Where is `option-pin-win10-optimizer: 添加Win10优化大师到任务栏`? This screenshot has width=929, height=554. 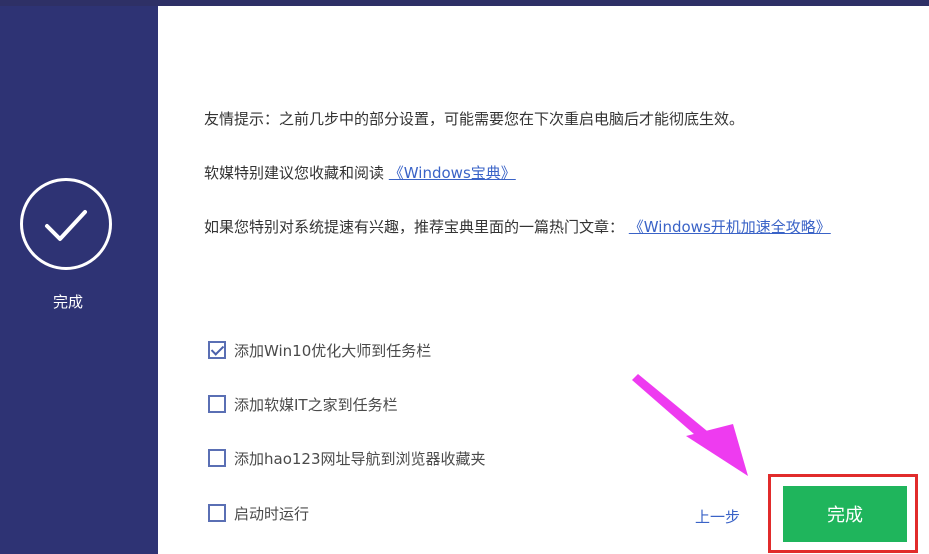 option-pin-win10-optimizer: 添加Win10优化大师到任务栏 is located at coordinates (319, 350).